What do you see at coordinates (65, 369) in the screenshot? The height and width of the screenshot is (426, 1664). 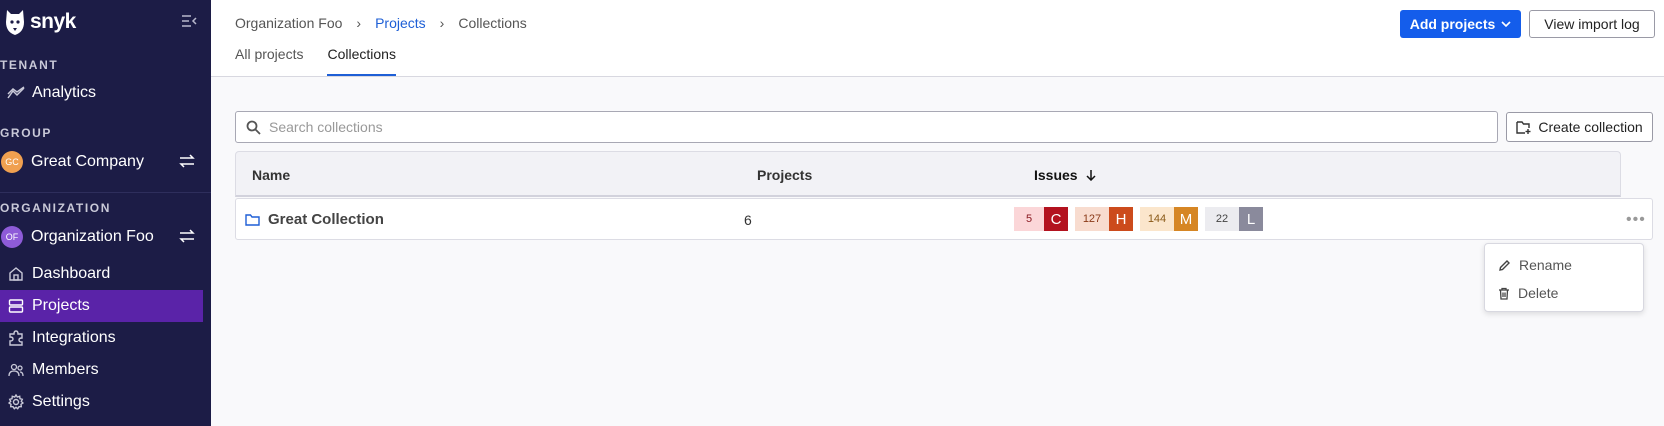 I see `sidebar-item-label: Members` at bounding box center [65, 369].